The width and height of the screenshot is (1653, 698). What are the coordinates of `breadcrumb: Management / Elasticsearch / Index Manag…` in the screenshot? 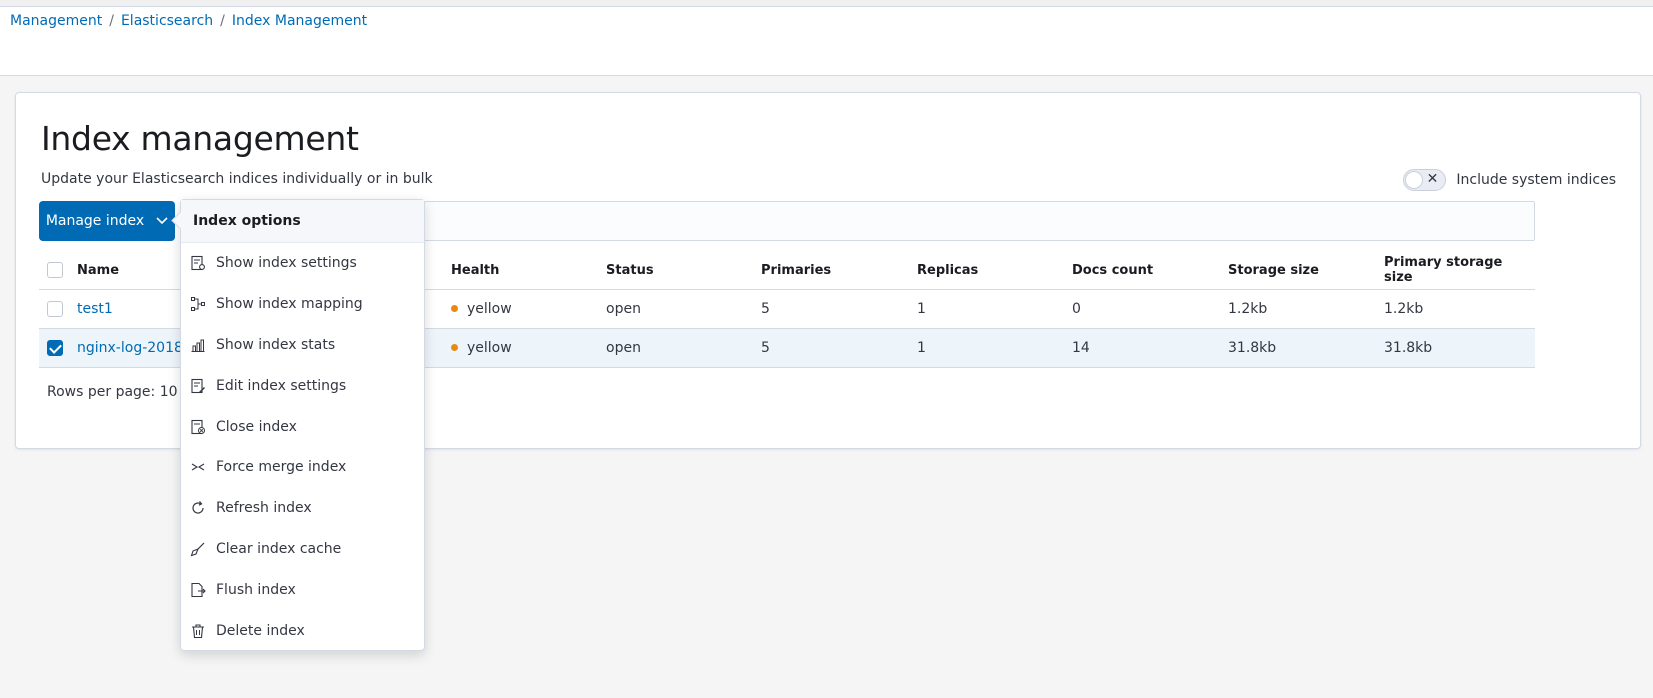 It's located at (188, 21).